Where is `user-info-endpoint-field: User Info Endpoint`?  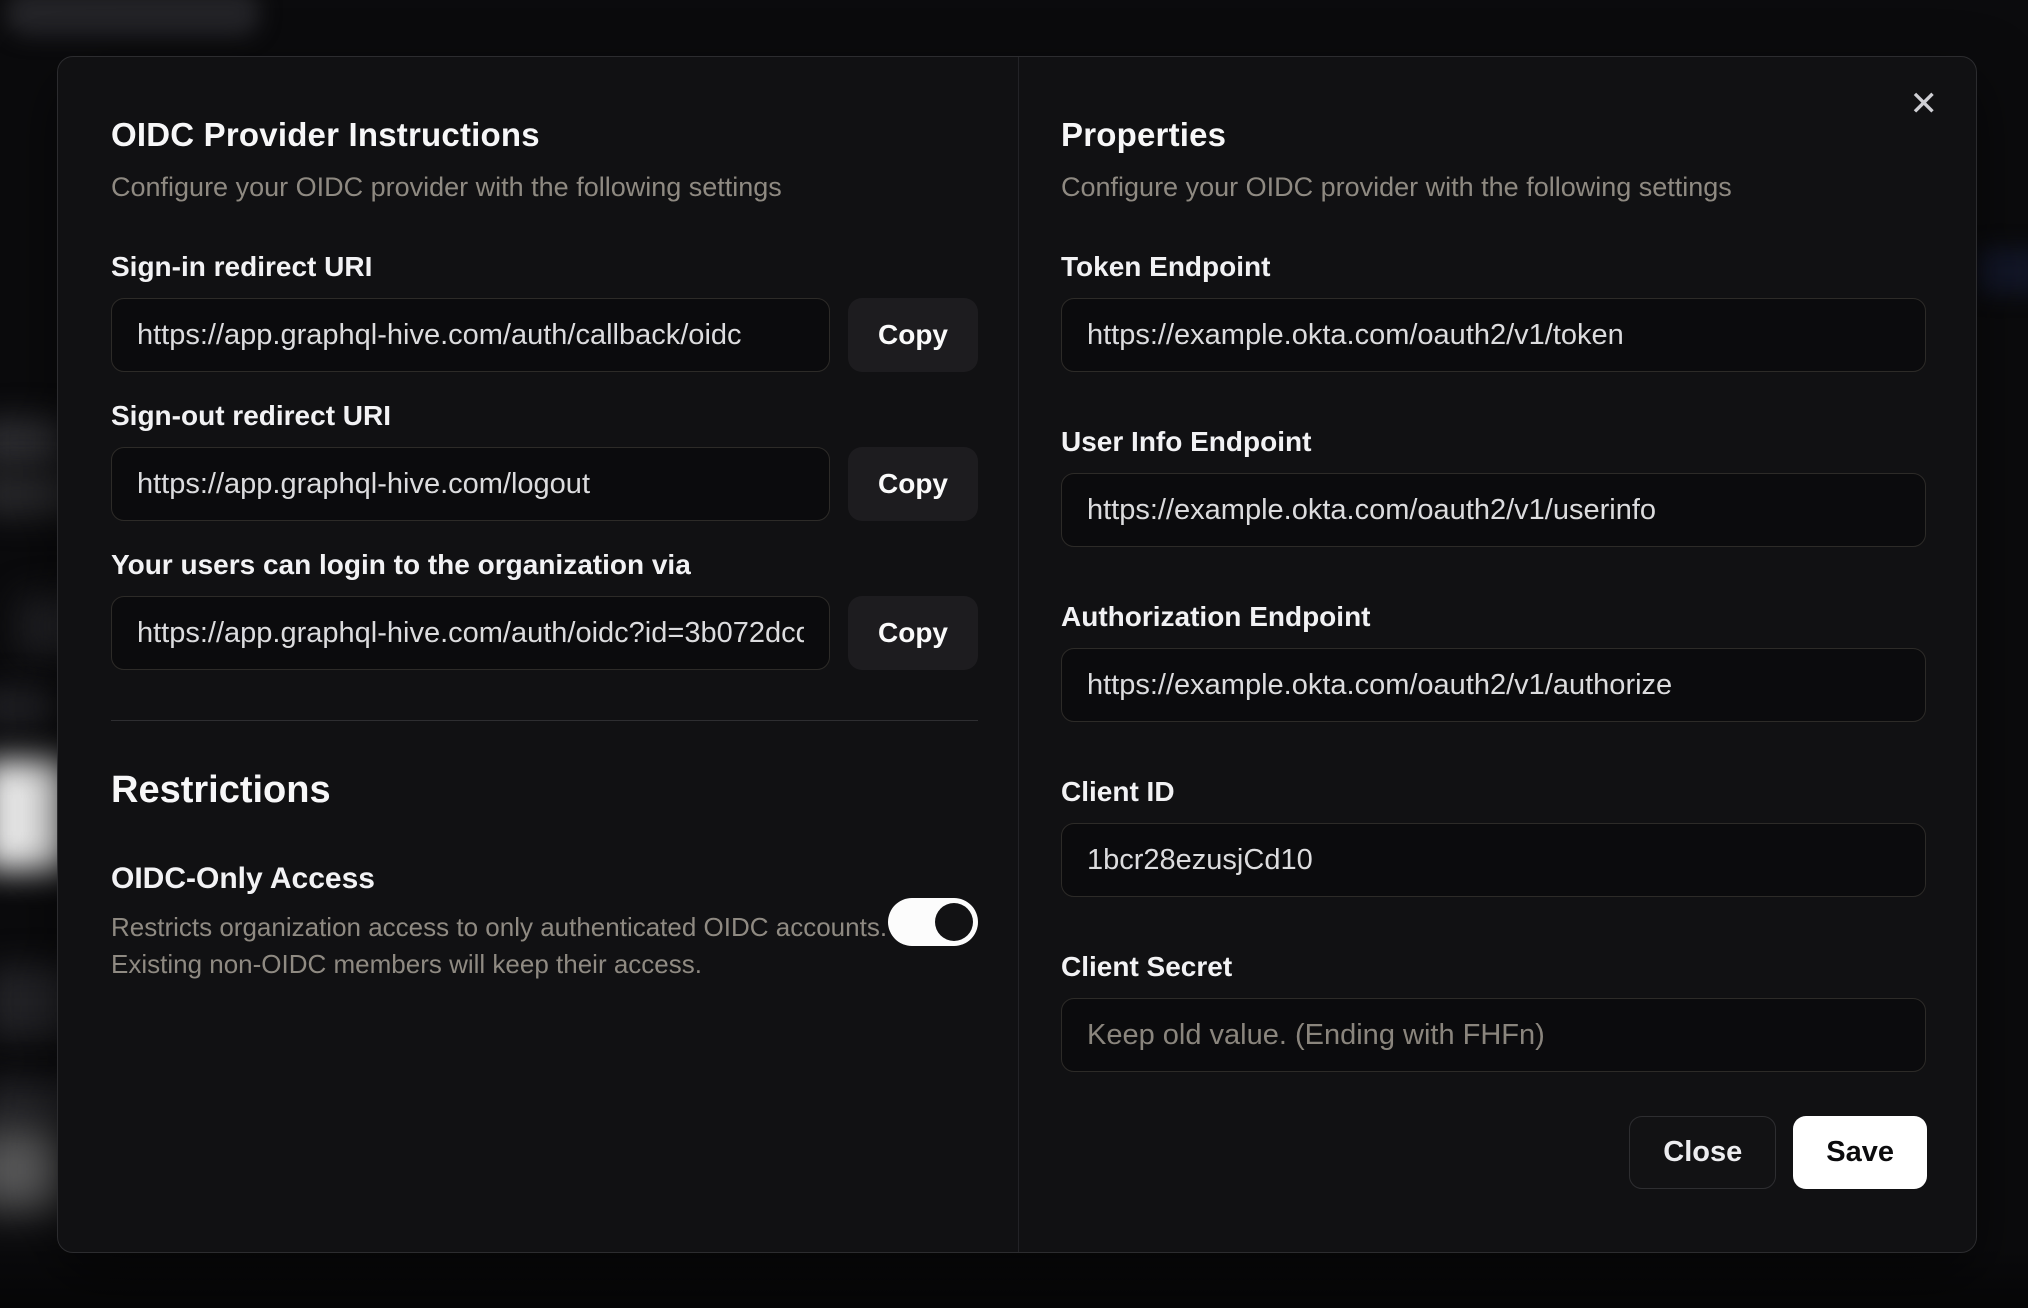
user-info-endpoint-field: User Info Endpoint is located at coordinates (1493, 487).